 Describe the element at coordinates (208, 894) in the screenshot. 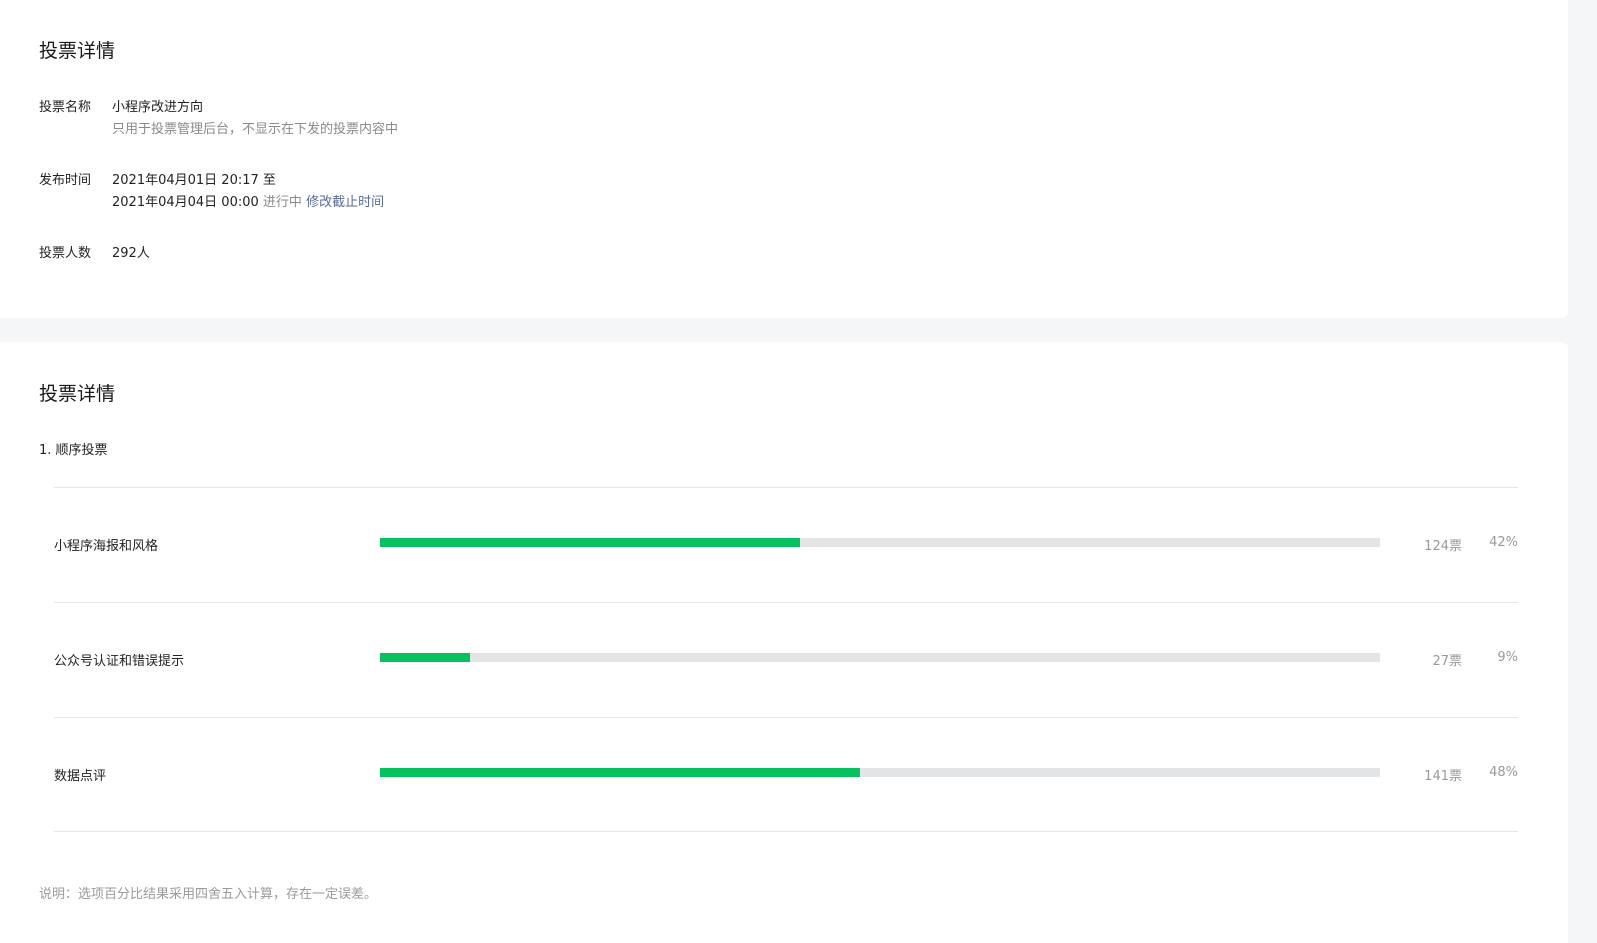

I see `footnote: 说明：选项百分比结果采用四舍五入计算，存在一定误差。` at that location.